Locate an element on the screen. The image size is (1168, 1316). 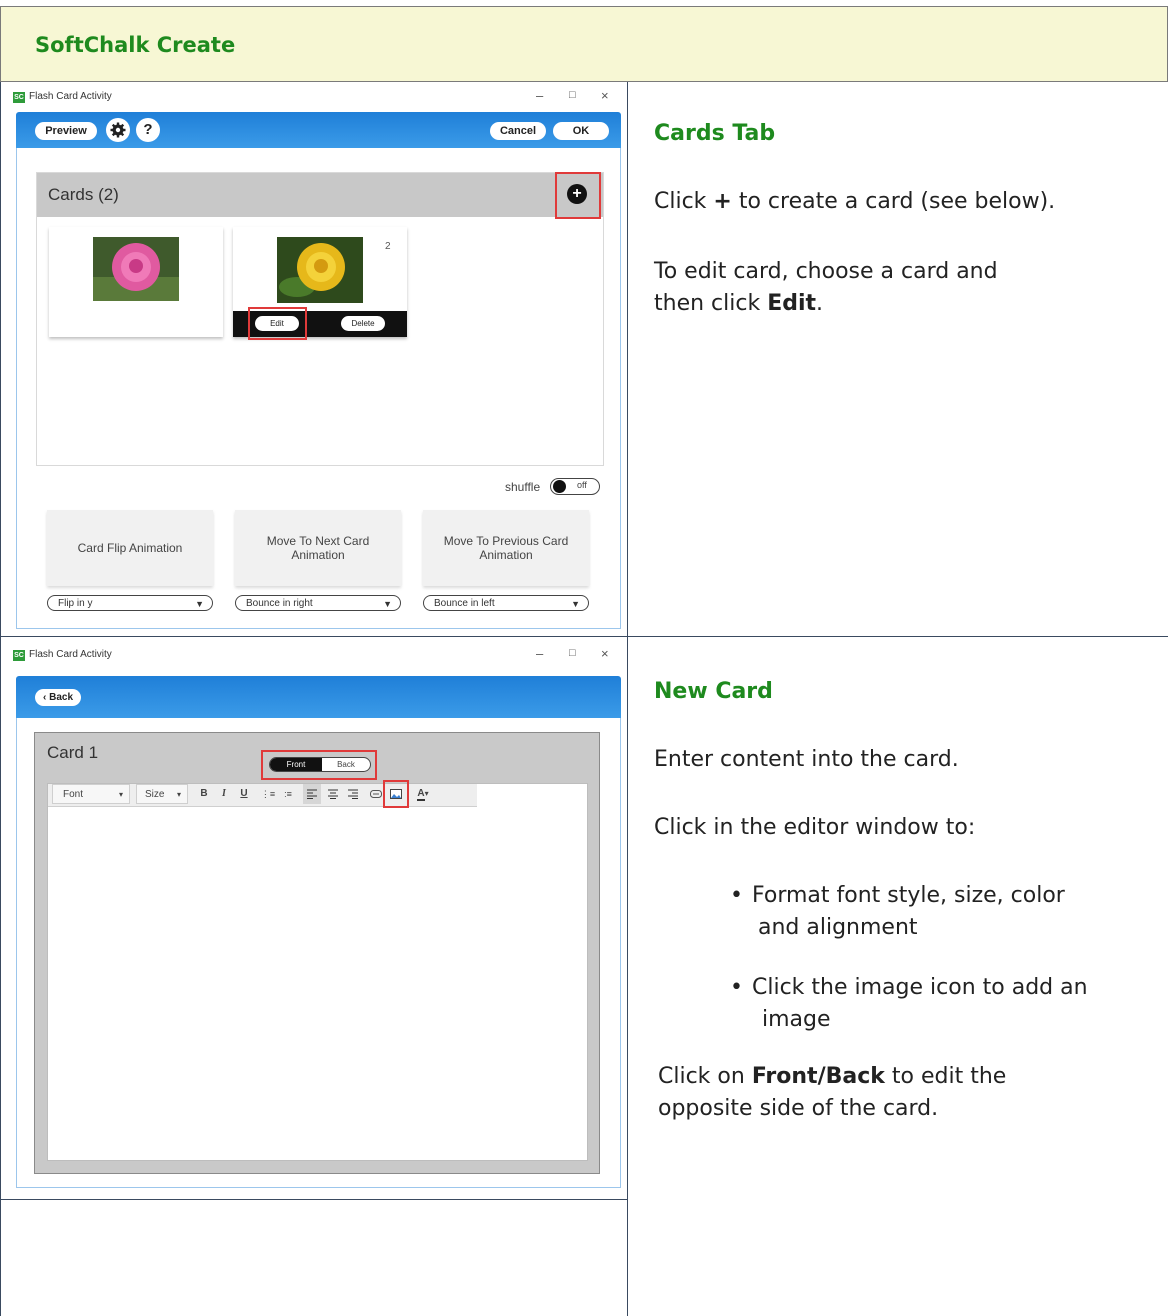
flip-animation-value: Flip in y is located at coordinates (75, 603).